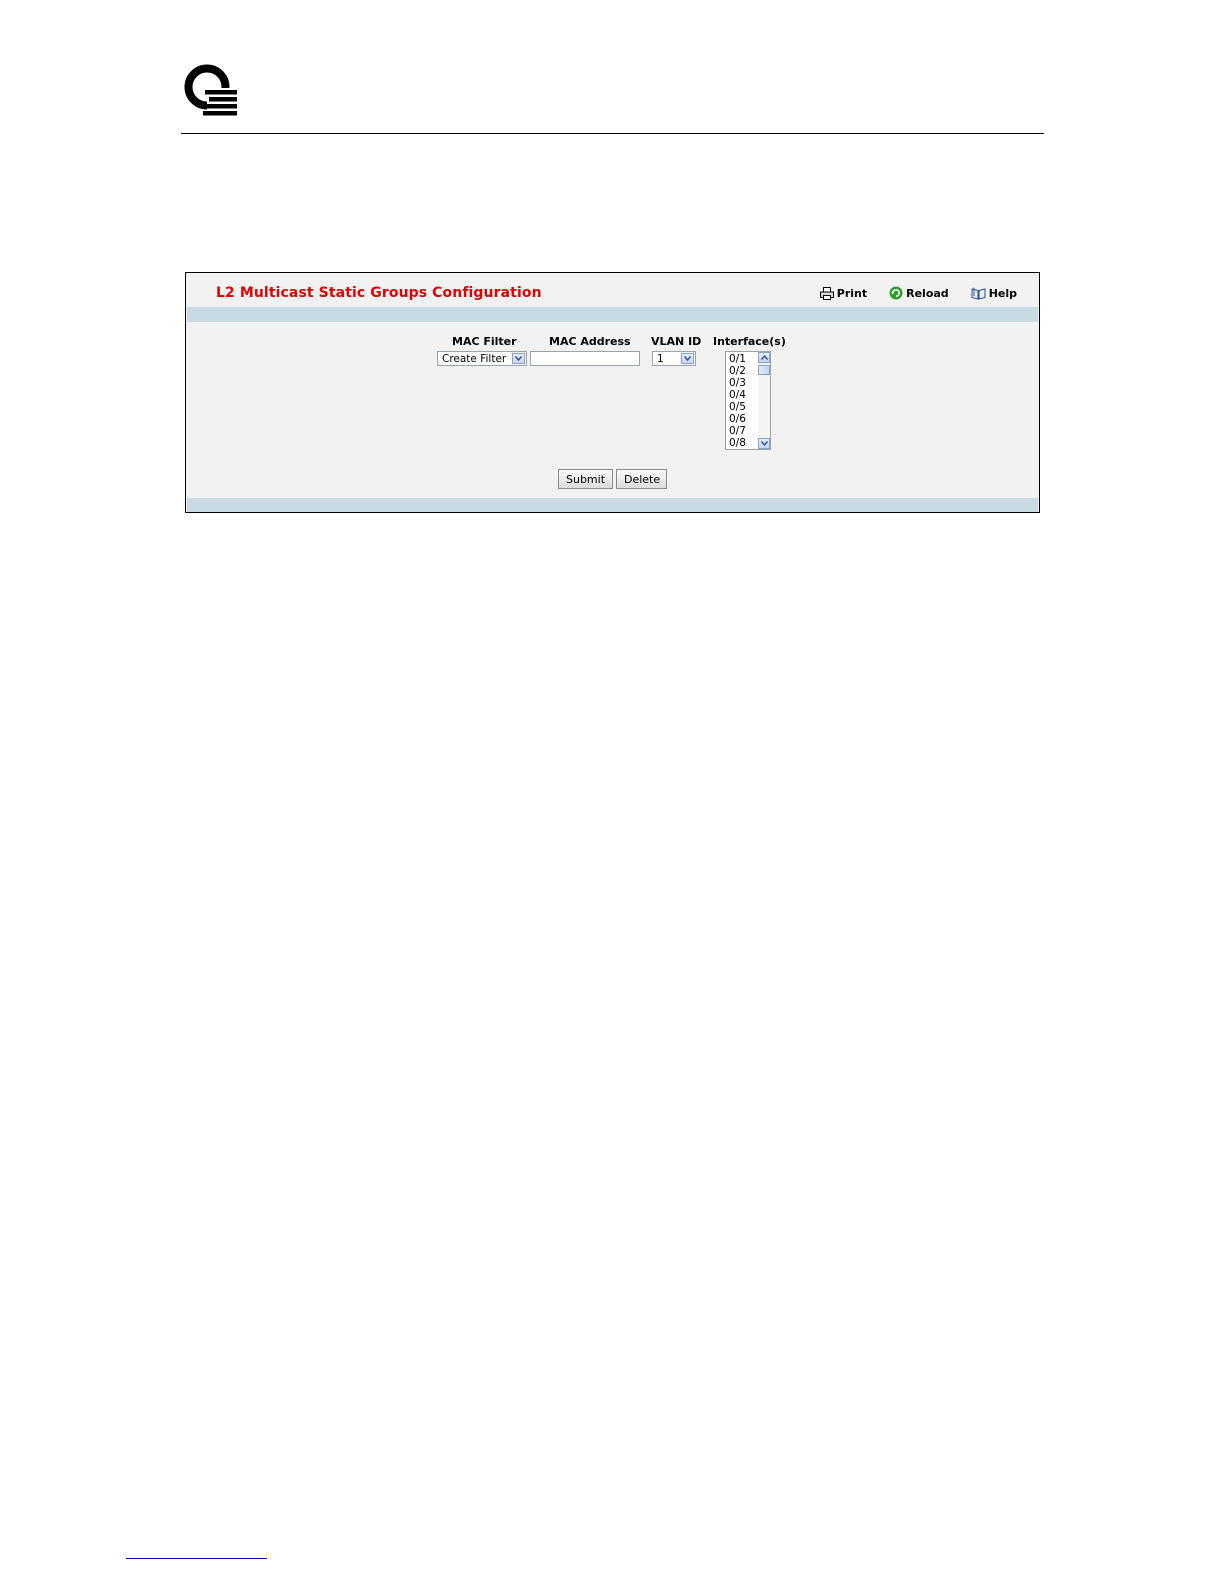 Image resolution: width=1224 pixels, height=1584 pixels. What do you see at coordinates (749, 341) in the screenshot?
I see `interfaces-label: Interface(s)` at bounding box center [749, 341].